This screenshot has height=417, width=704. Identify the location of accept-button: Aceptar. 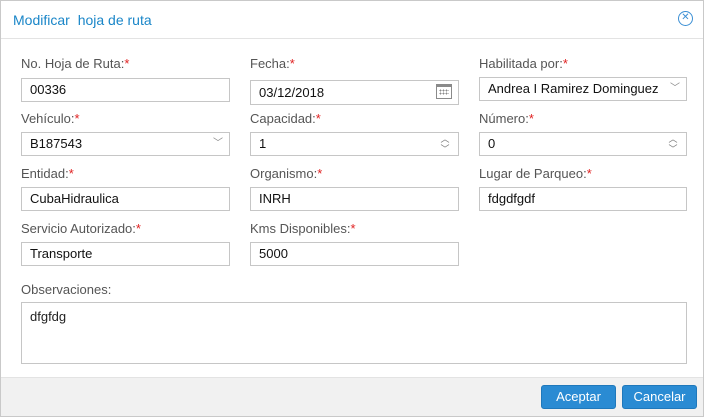
(578, 397).